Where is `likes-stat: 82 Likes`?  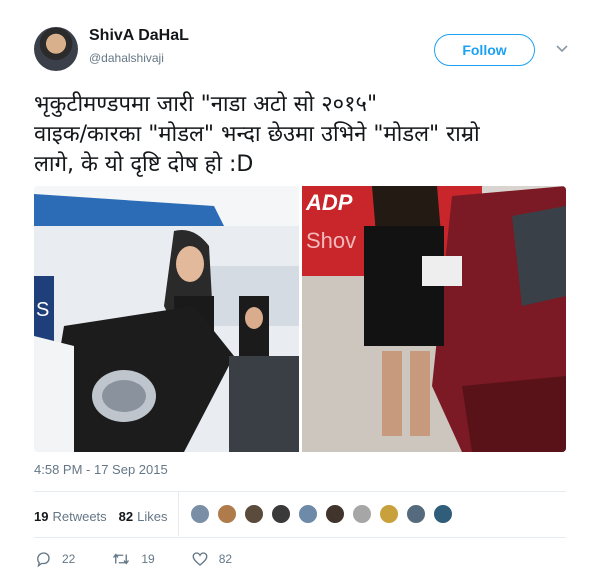 likes-stat: 82 Likes is located at coordinates (143, 516).